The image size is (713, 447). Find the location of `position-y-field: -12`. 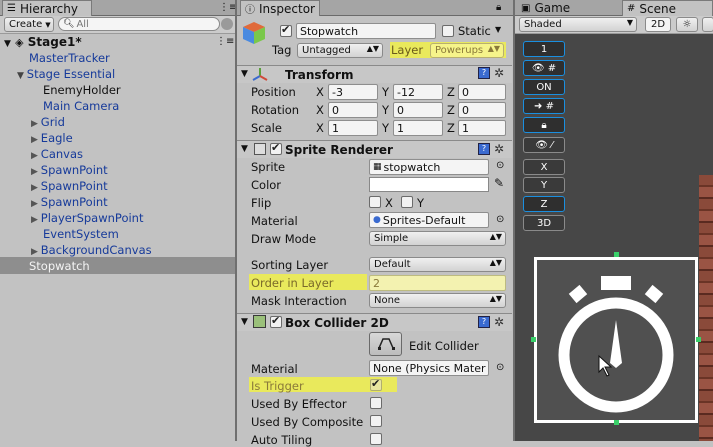

position-y-field: -12 is located at coordinates (418, 92).